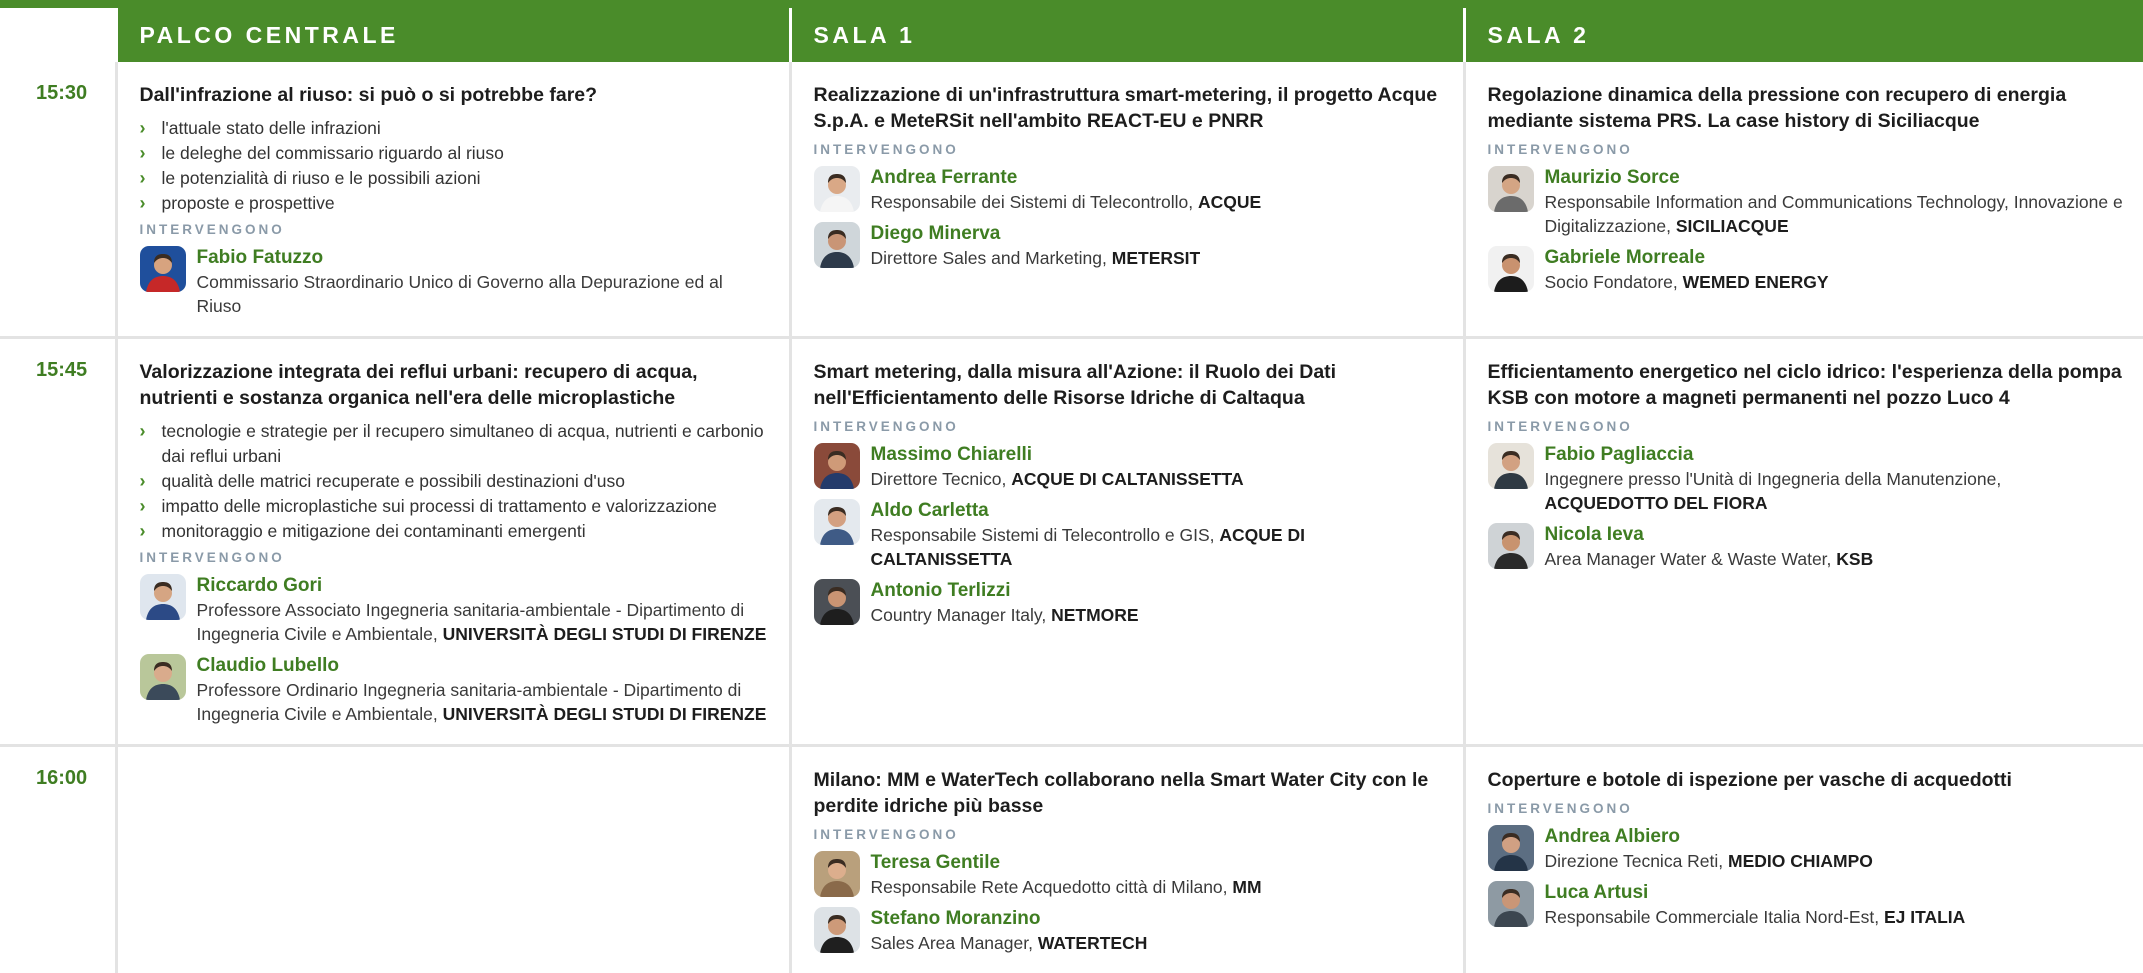 The width and height of the screenshot is (2143, 973). What do you see at coordinates (248, 203) in the screenshot?
I see `topic-text: proposte e prospettive` at bounding box center [248, 203].